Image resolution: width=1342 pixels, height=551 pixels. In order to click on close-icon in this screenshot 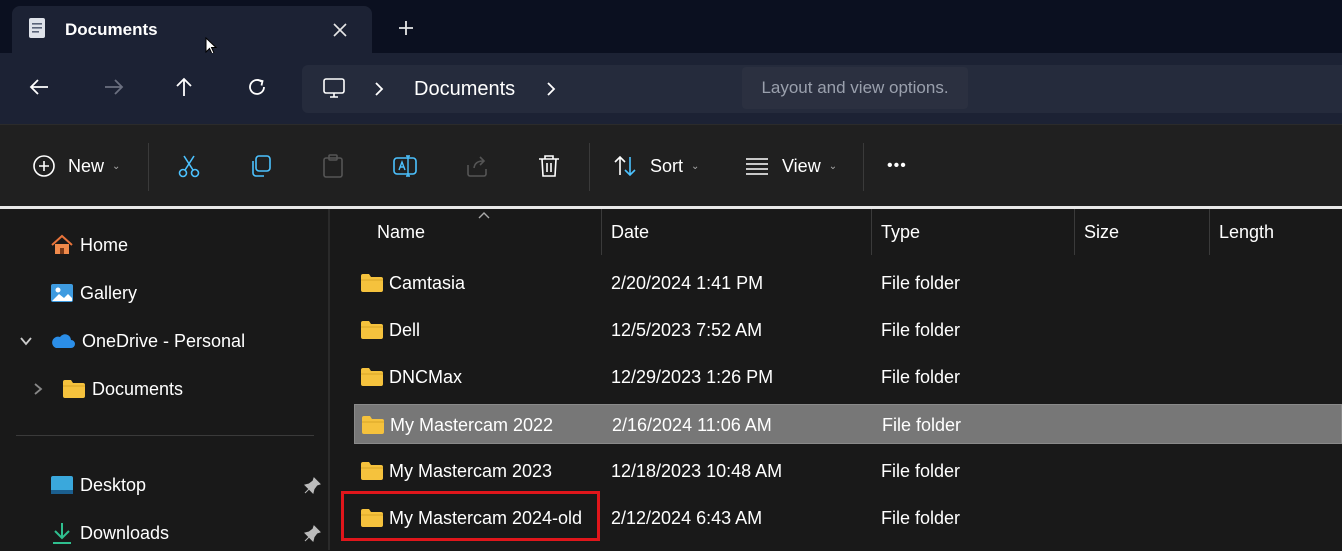, I will do `click(340, 30)`.